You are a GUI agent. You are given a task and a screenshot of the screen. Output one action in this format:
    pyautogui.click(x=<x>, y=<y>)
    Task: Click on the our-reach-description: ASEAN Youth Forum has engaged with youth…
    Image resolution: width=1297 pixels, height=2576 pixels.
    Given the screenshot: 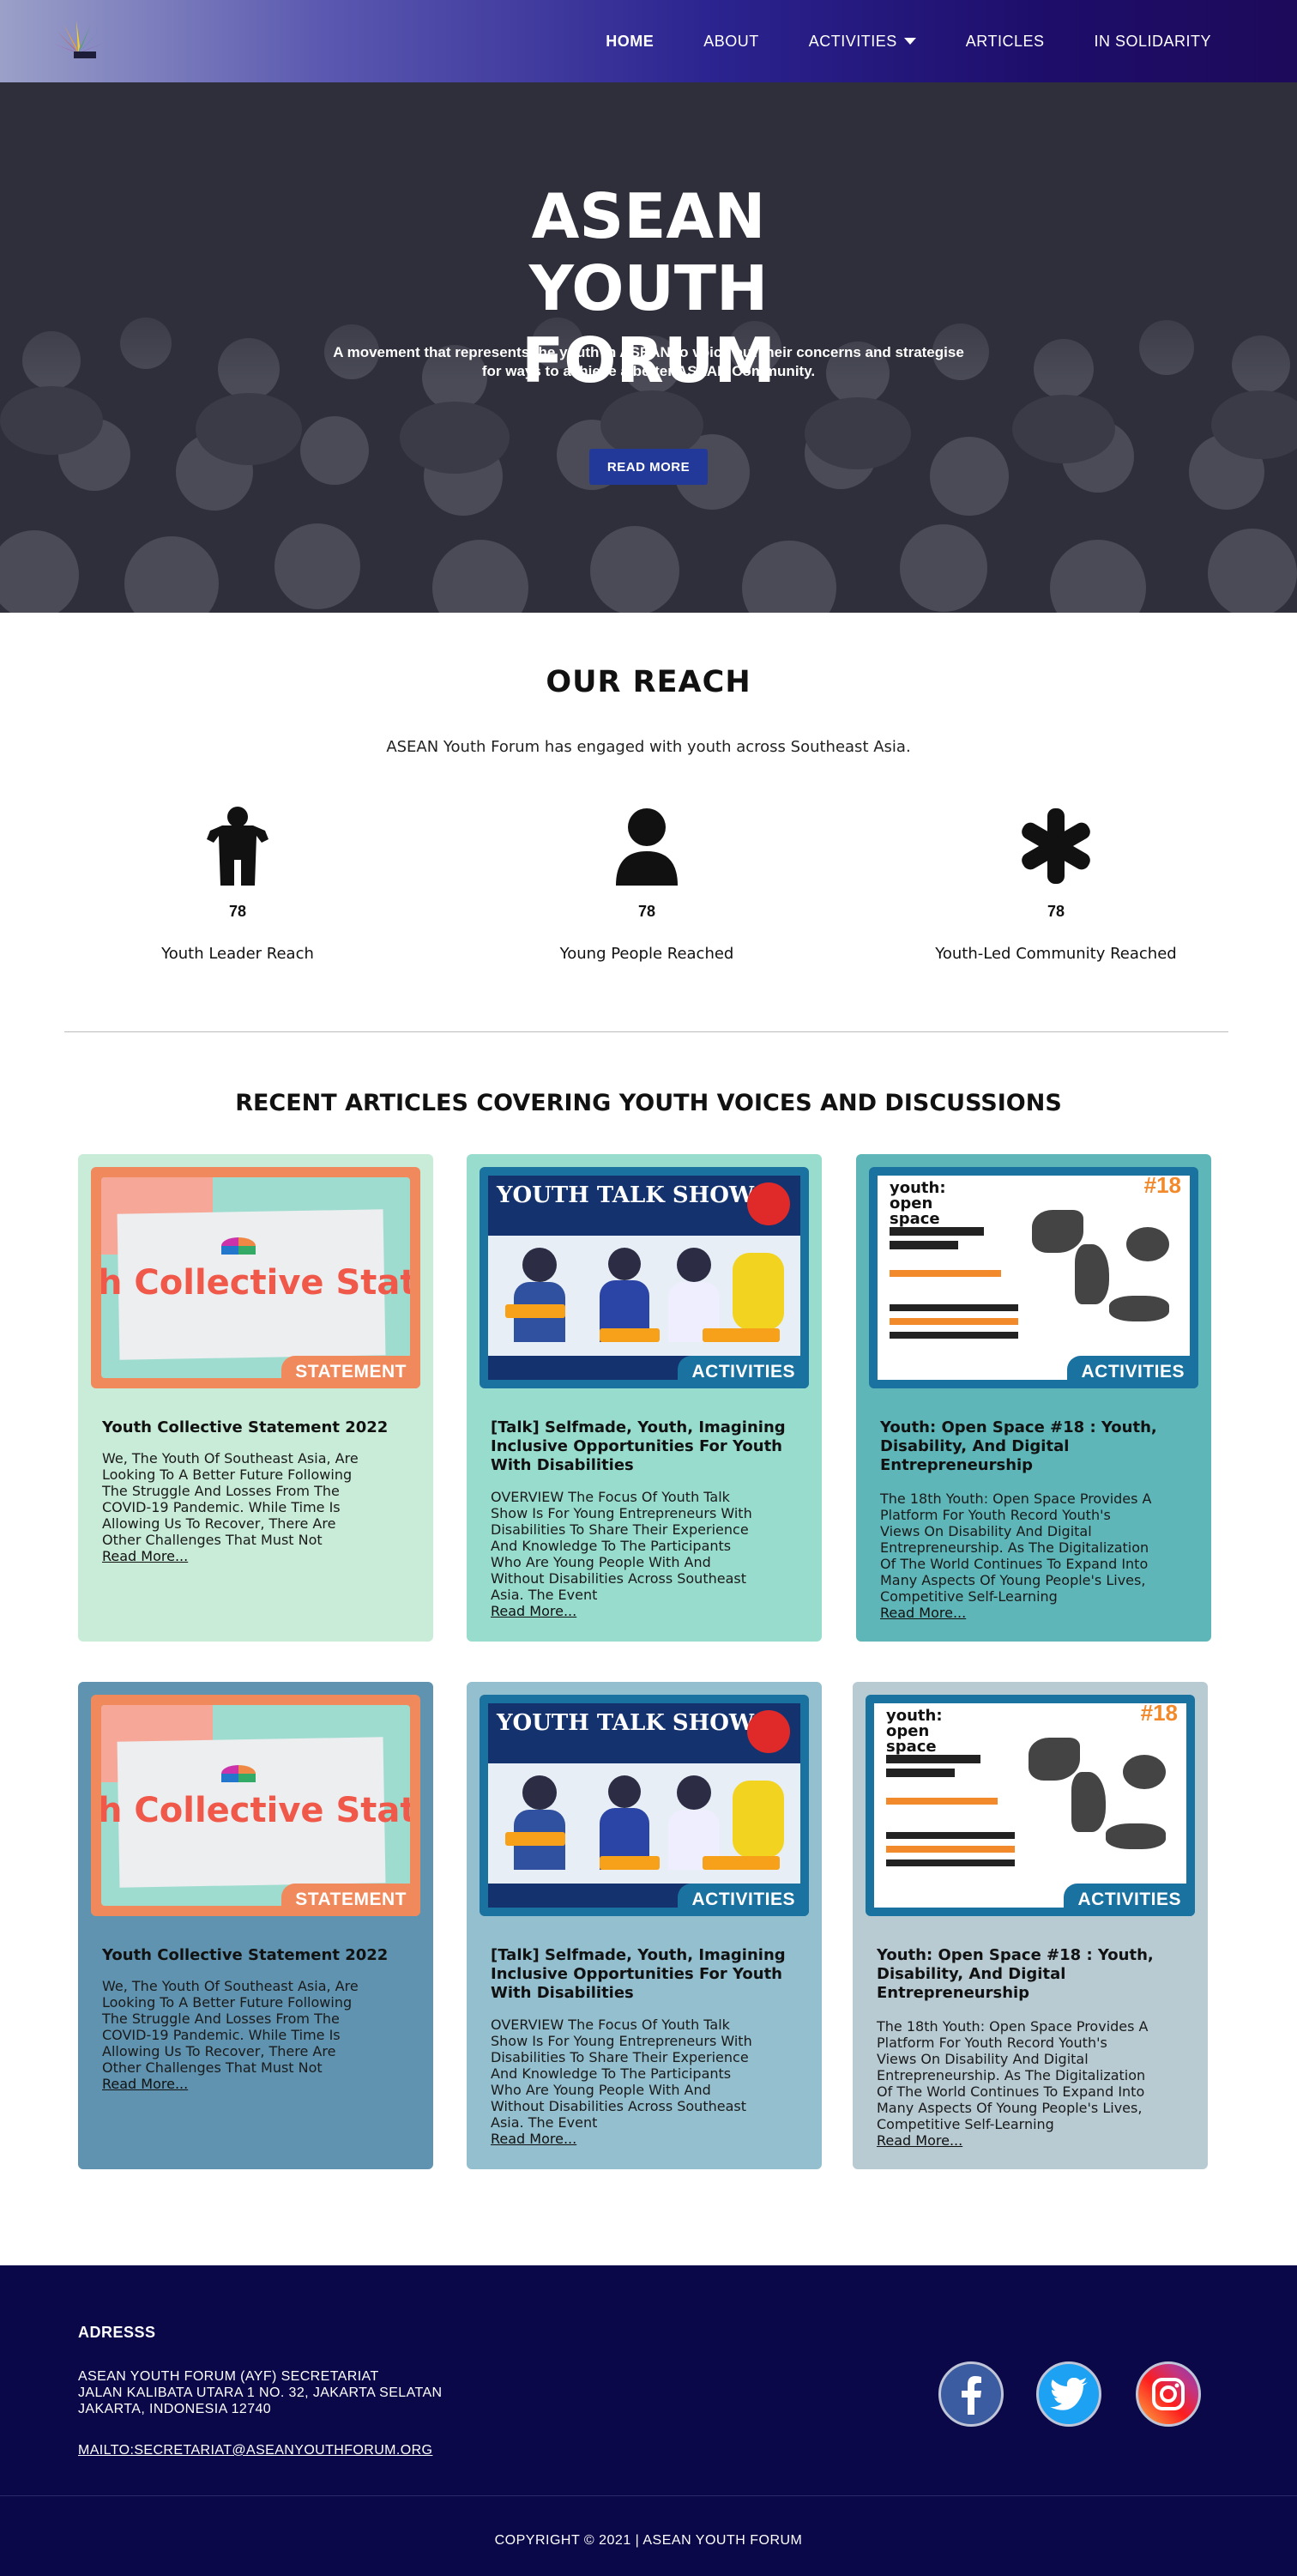 What is the action you would take?
    pyautogui.click(x=648, y=747)
    